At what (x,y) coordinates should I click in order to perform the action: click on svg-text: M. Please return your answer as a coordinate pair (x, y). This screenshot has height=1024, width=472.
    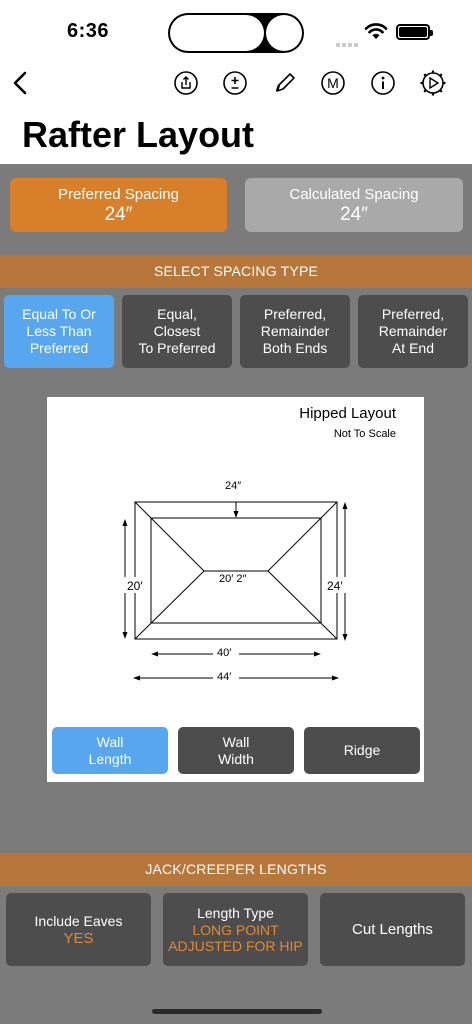
    Looking at the image, I should click on (333, 83).